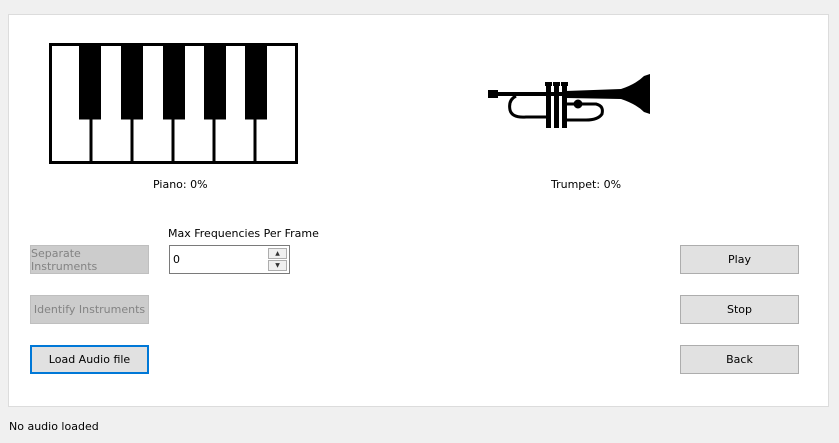 The height and width of the screenshot is (443, 839). I want to click on spin-up-icon: ▲, so click(277, 253).